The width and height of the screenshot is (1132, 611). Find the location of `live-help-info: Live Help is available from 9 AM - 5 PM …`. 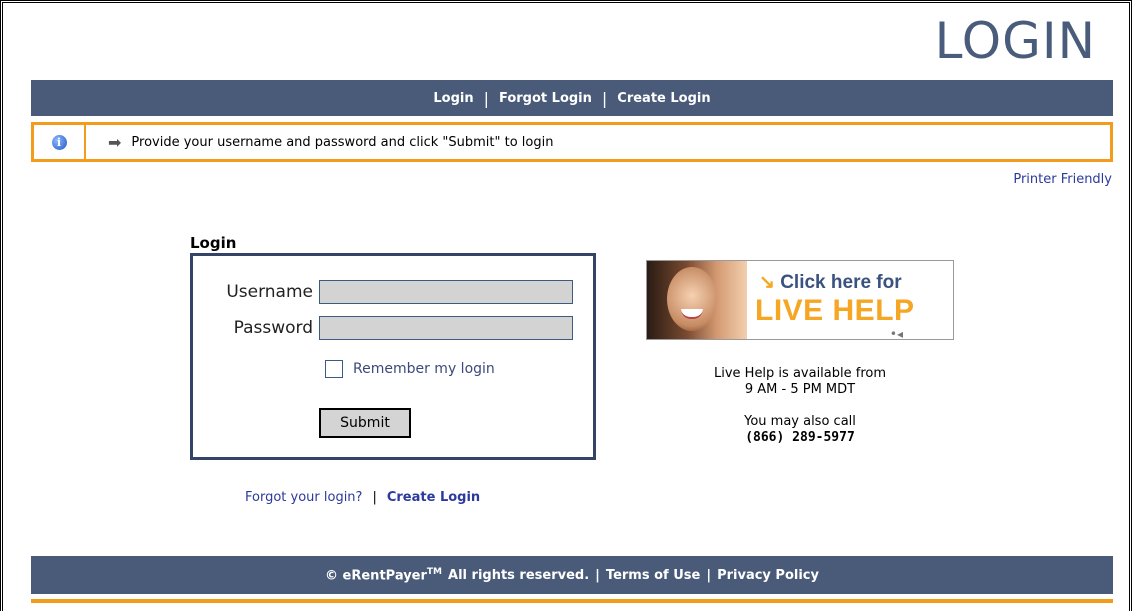

live-help-info: Live Help is available from 9 AM - 5 PM … is located at coordinates (800, 406).